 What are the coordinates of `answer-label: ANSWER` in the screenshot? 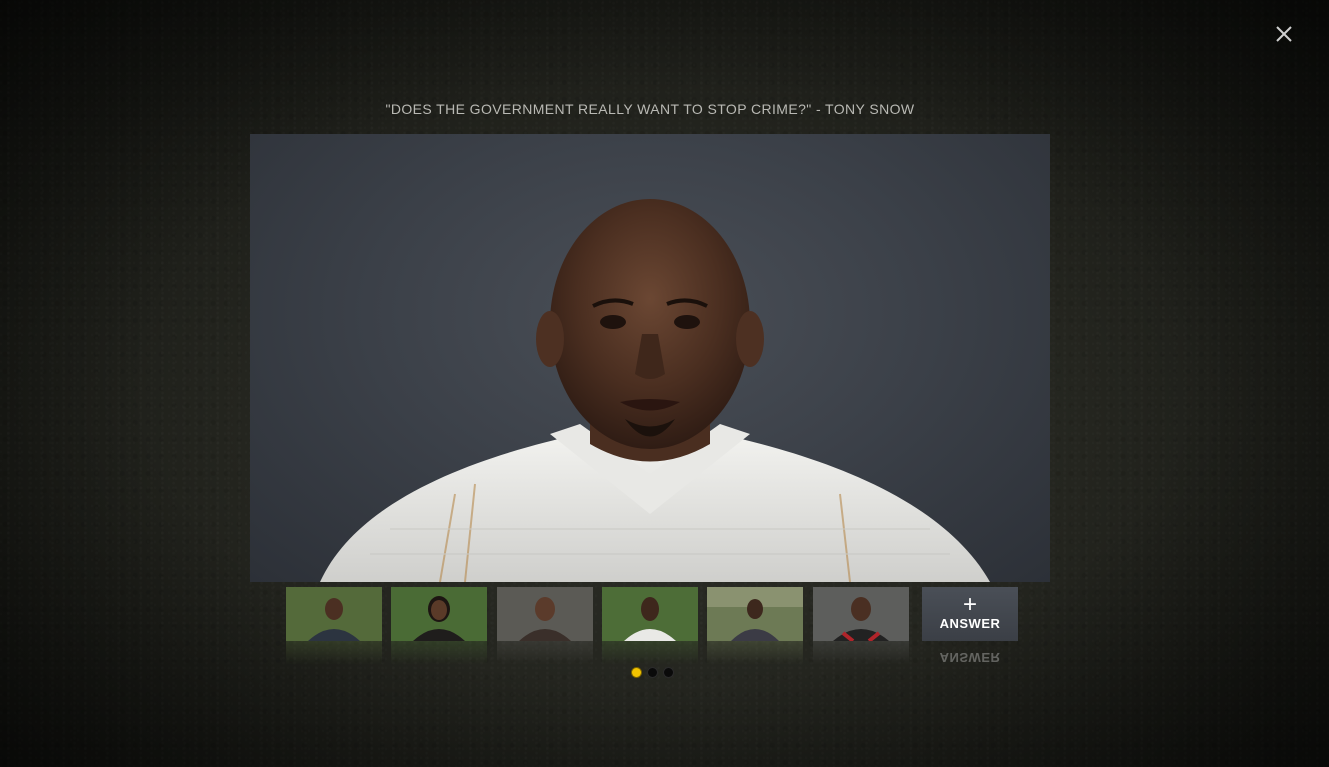 It's located at (970, 623).